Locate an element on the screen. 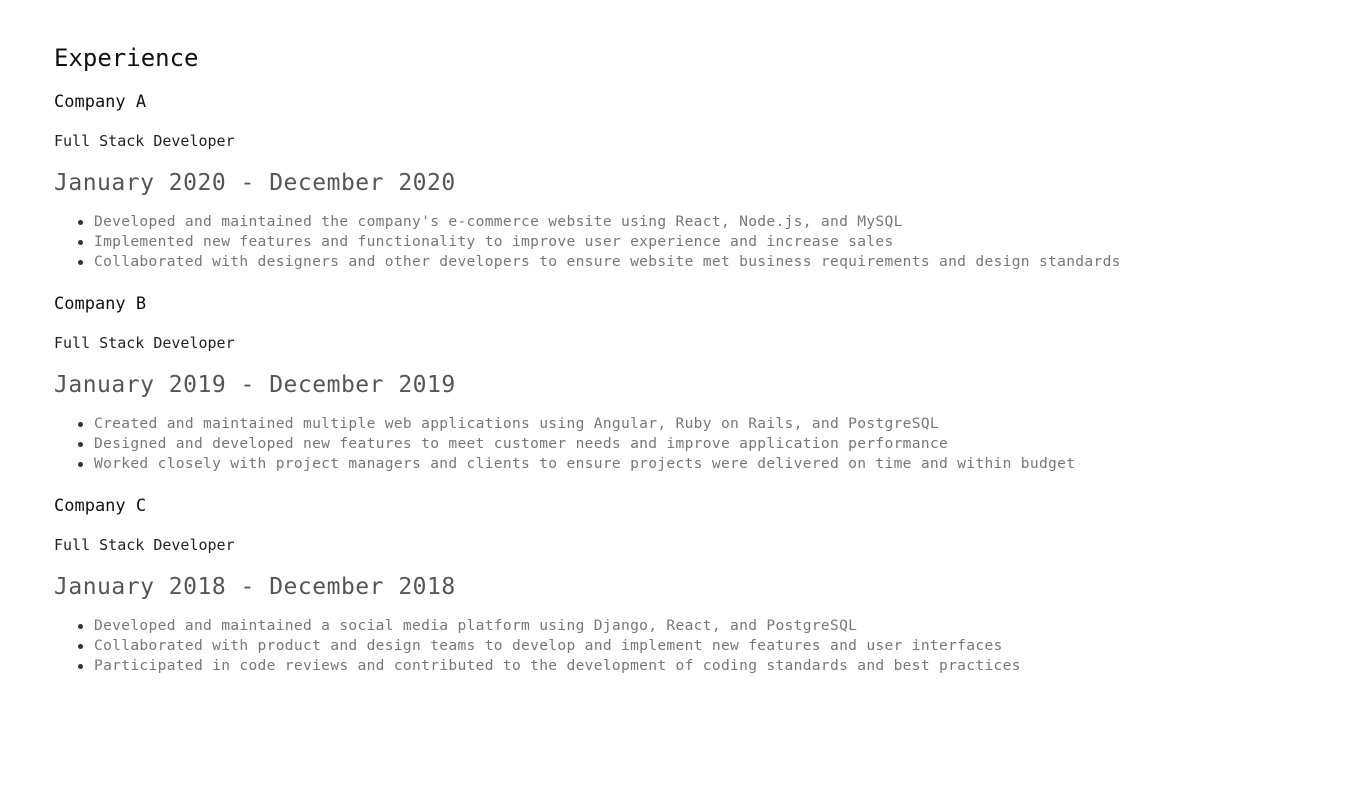 This screenshot has width=1348, height=785. job-dates: January 2020 - December 2020 is located at coordinates (255, 183).